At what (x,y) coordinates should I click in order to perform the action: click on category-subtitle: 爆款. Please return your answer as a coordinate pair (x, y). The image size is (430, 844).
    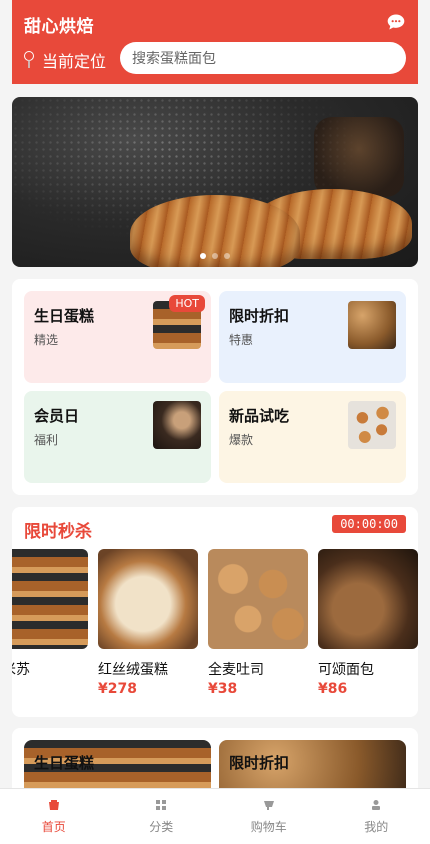
    Looking at the image, I should click on (241, 440).